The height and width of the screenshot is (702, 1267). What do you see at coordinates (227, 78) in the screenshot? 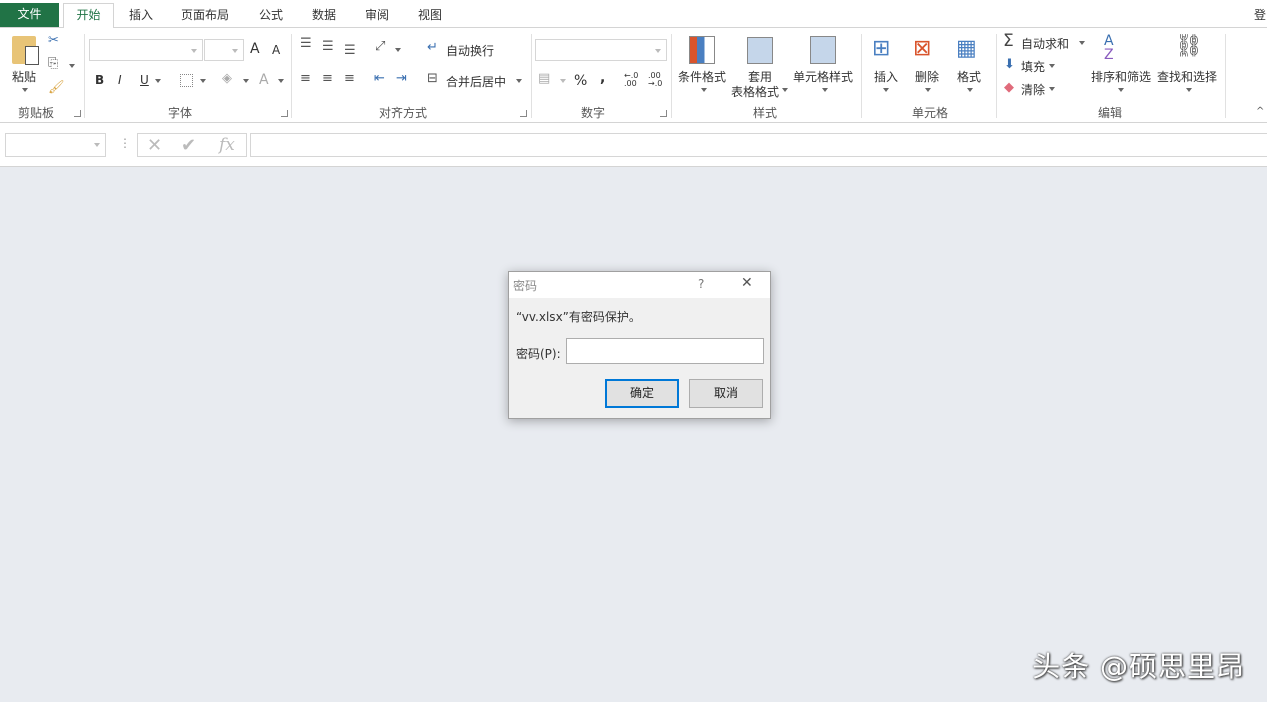
I see `fill-color-icon: ◈` at bounding box center [227, 78].